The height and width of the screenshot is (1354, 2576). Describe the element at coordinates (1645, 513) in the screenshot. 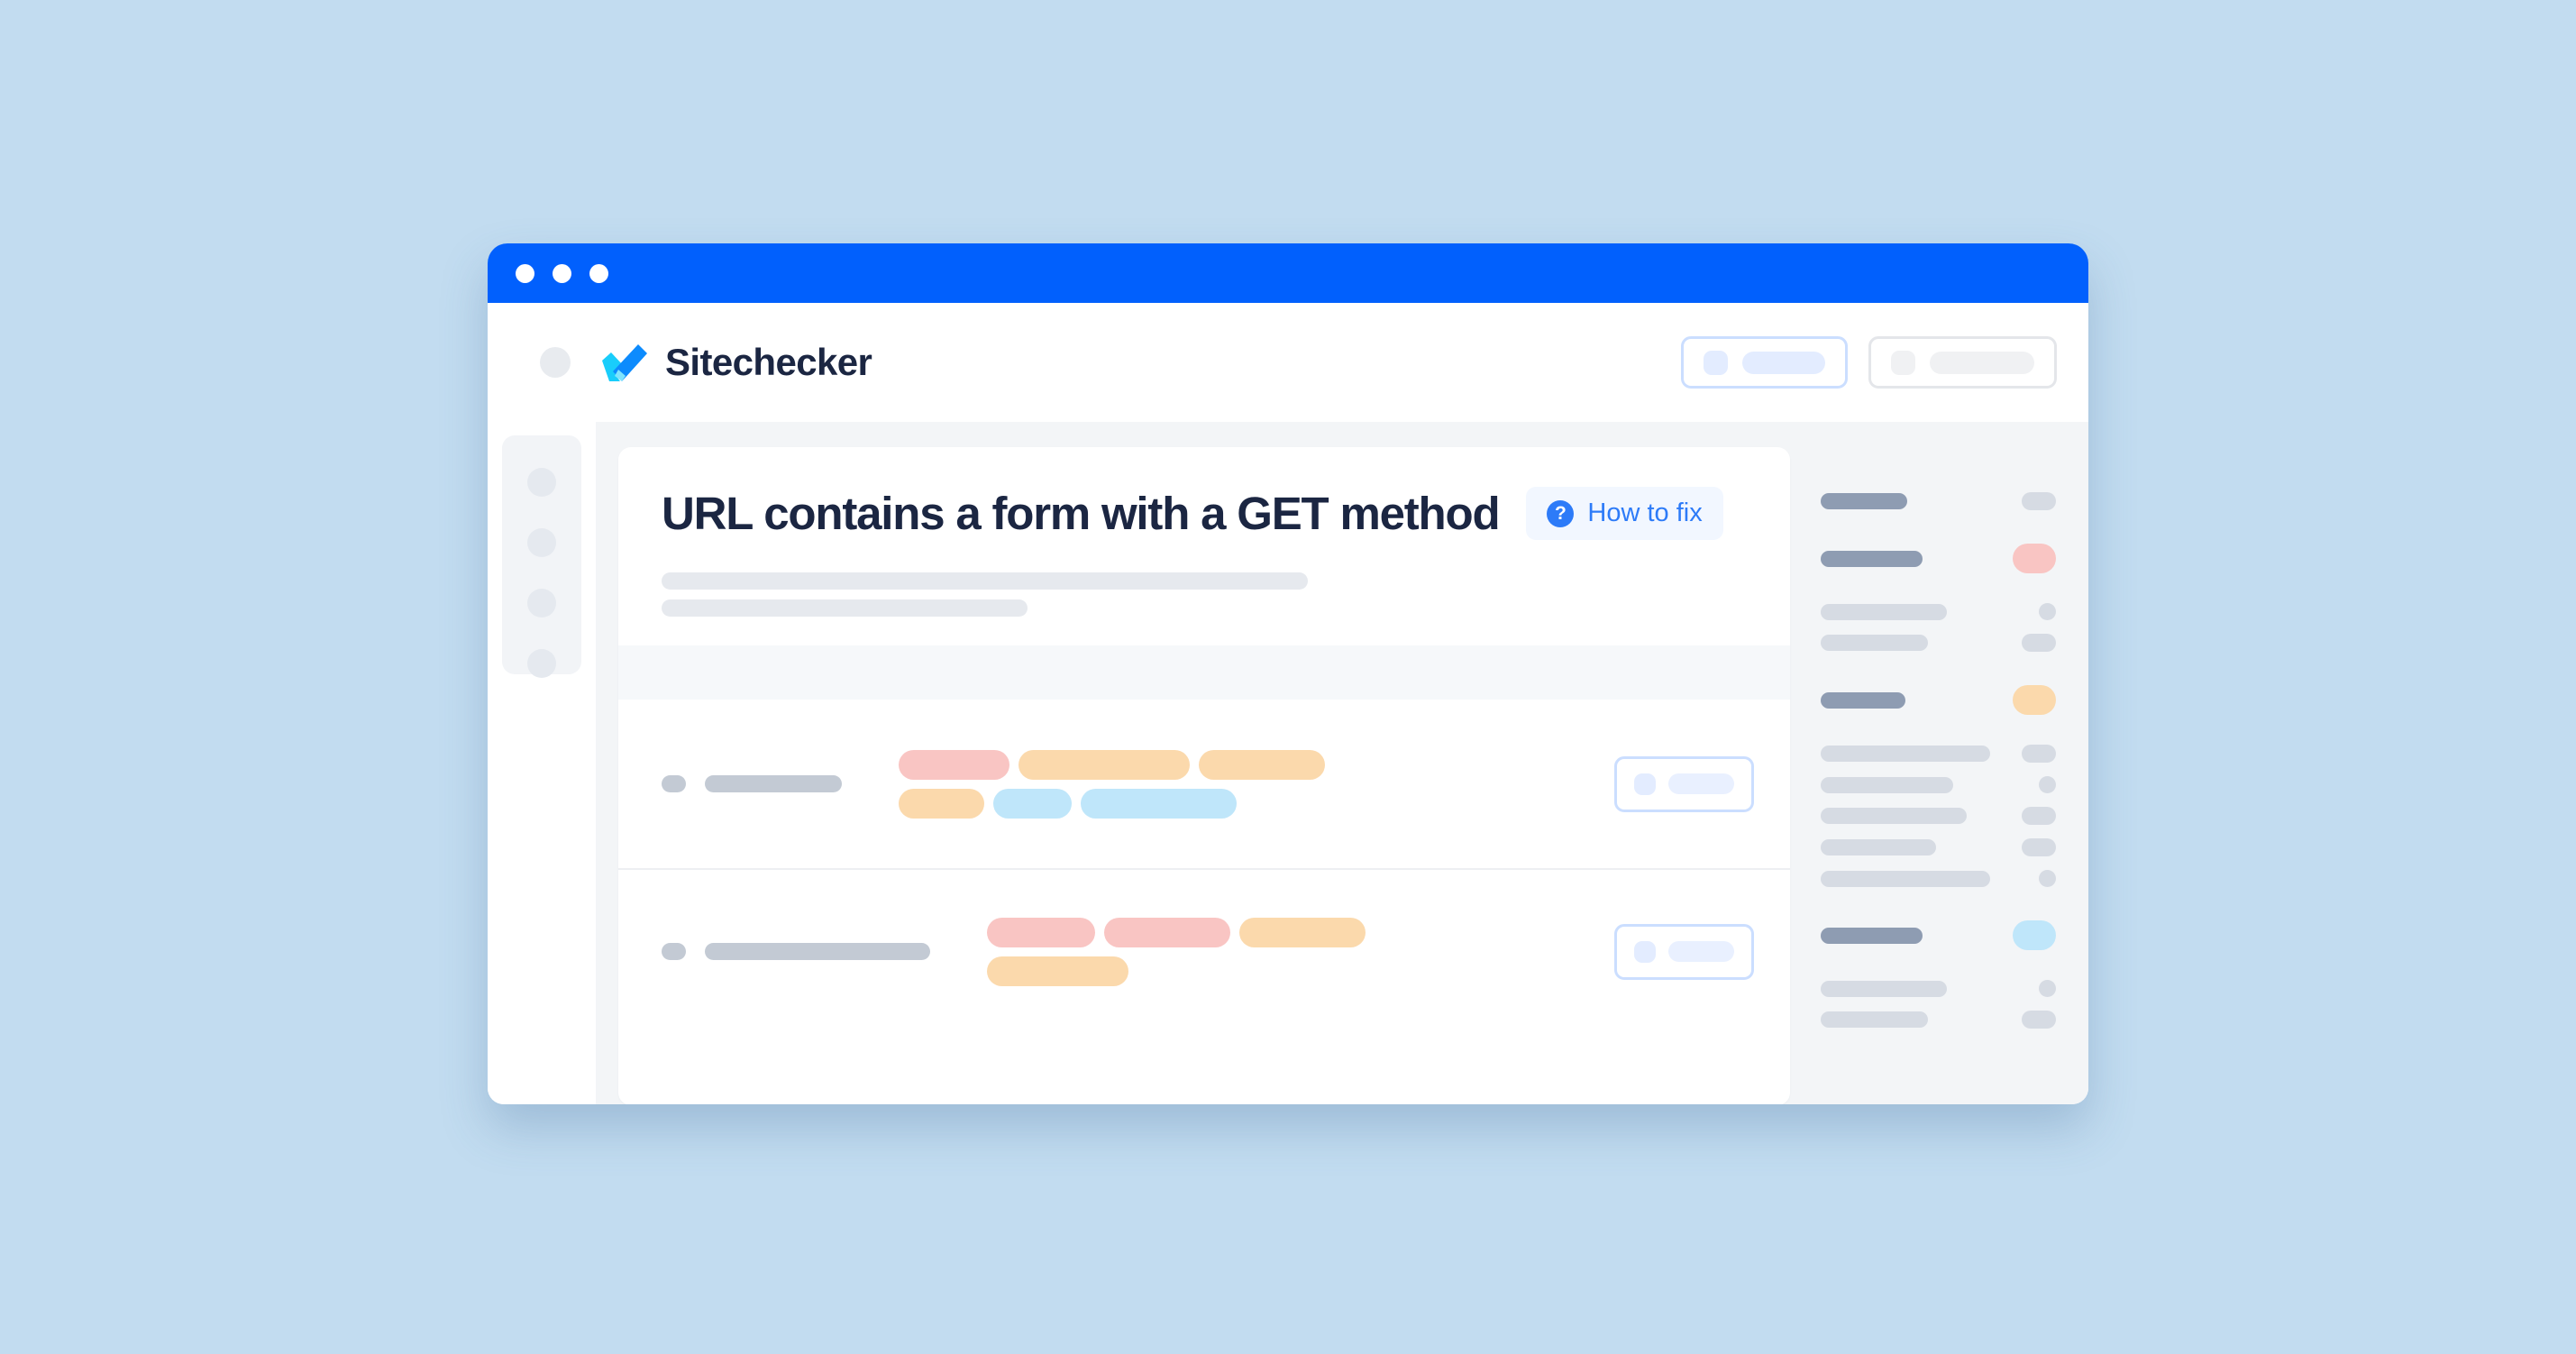

I see `how-to-fix-label: How to fix` at that location.